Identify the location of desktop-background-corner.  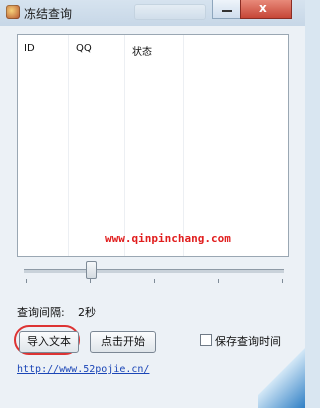
(281, 376).